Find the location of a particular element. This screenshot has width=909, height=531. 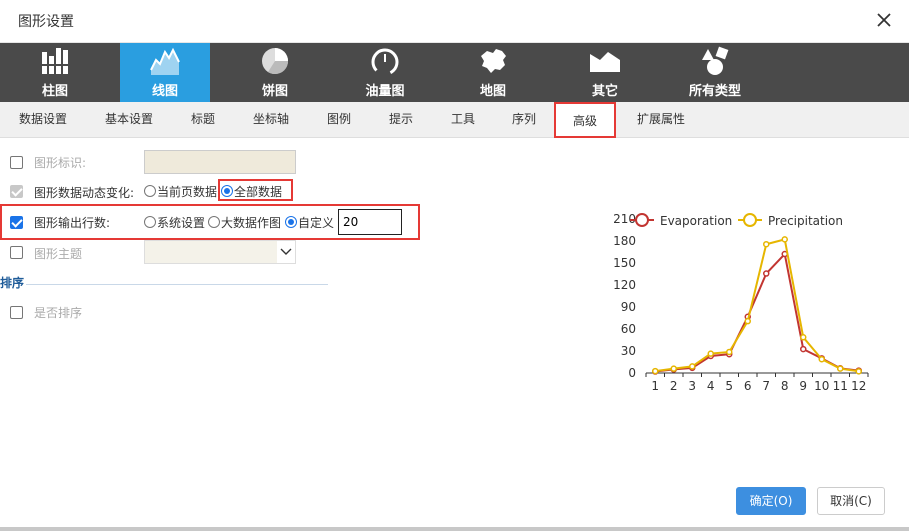

x-tick-label: 1 is located at coordinates (655, 386).